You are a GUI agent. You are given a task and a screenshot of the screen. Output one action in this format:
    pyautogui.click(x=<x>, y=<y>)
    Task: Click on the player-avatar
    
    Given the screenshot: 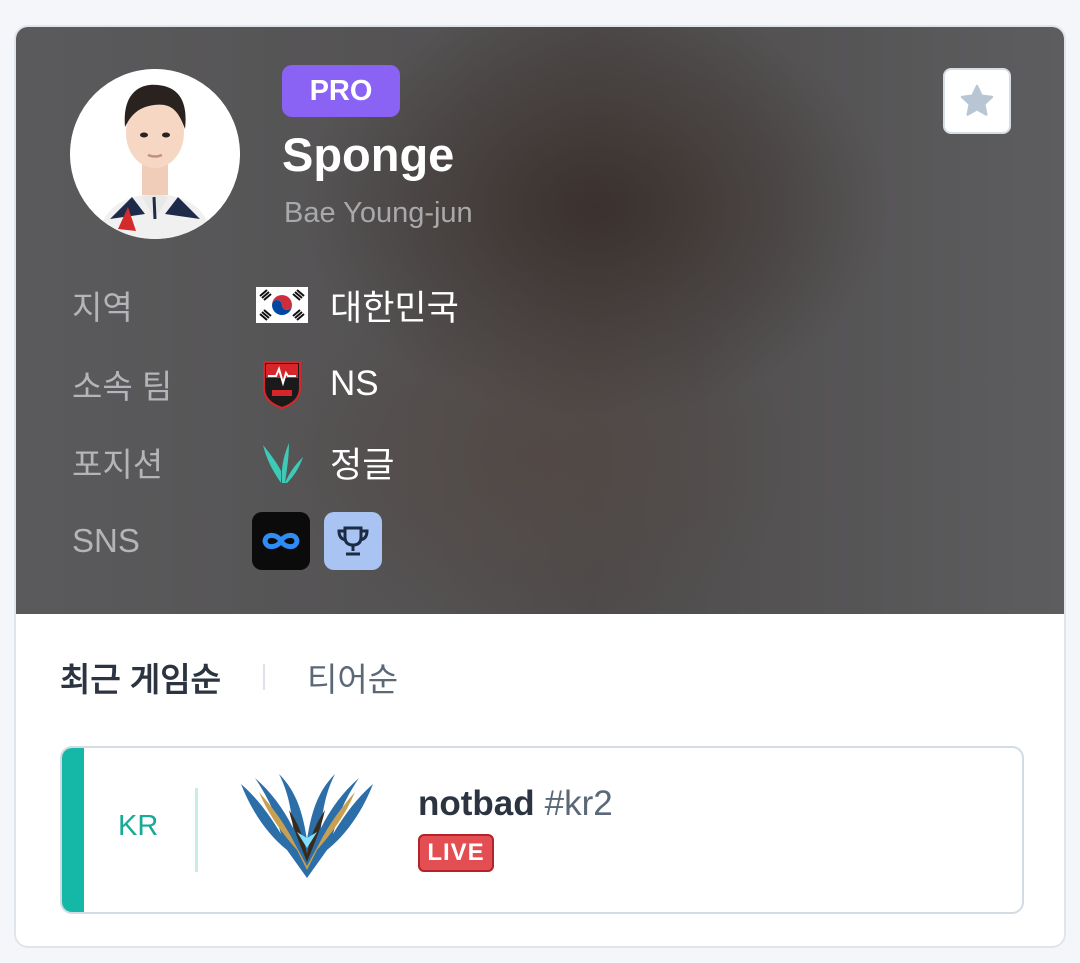 What is the action you would take?
    pyautogui.click(x=155, y=154)
    